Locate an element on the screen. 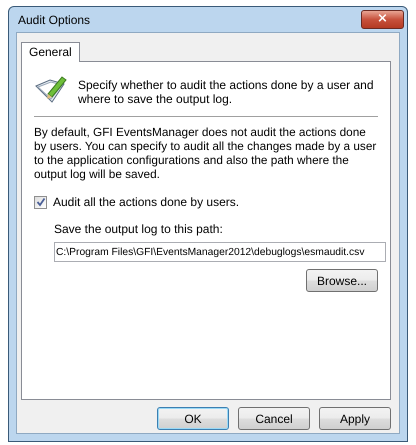  window-title: Audit Options is located at coordinates (53, 19).